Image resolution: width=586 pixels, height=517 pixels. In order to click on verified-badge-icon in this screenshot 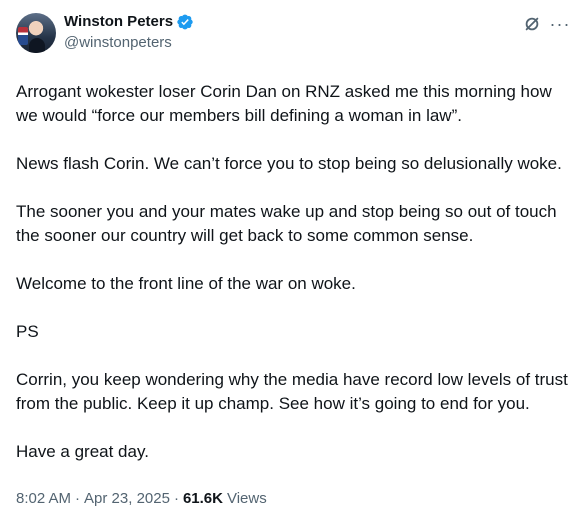, I will do `click(185, 22)`.